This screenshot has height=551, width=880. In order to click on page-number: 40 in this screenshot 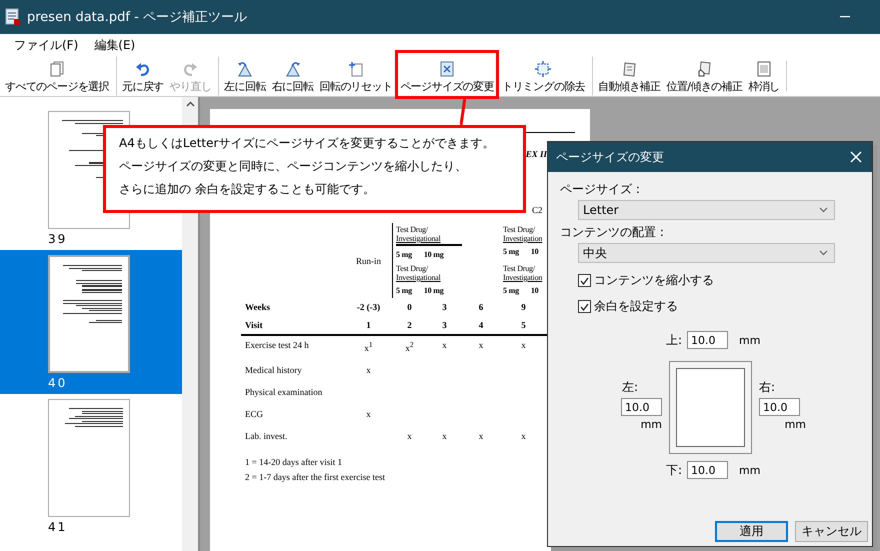, I will do `click(58, 383)`.